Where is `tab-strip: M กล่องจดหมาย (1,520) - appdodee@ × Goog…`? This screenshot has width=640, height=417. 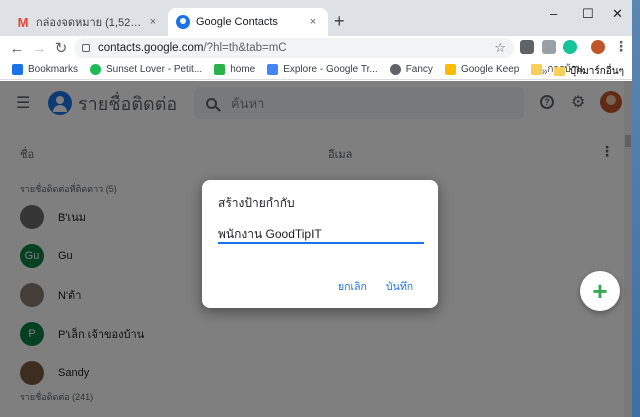 tab-strip: M กล่องจดหมาย (1,520) - appdodee@ × Goog… is located at coordinates (316, 18).